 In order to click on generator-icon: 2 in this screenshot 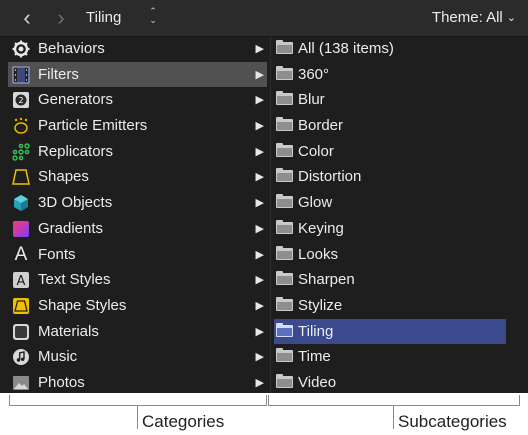, I will do `click(21, 100)`.